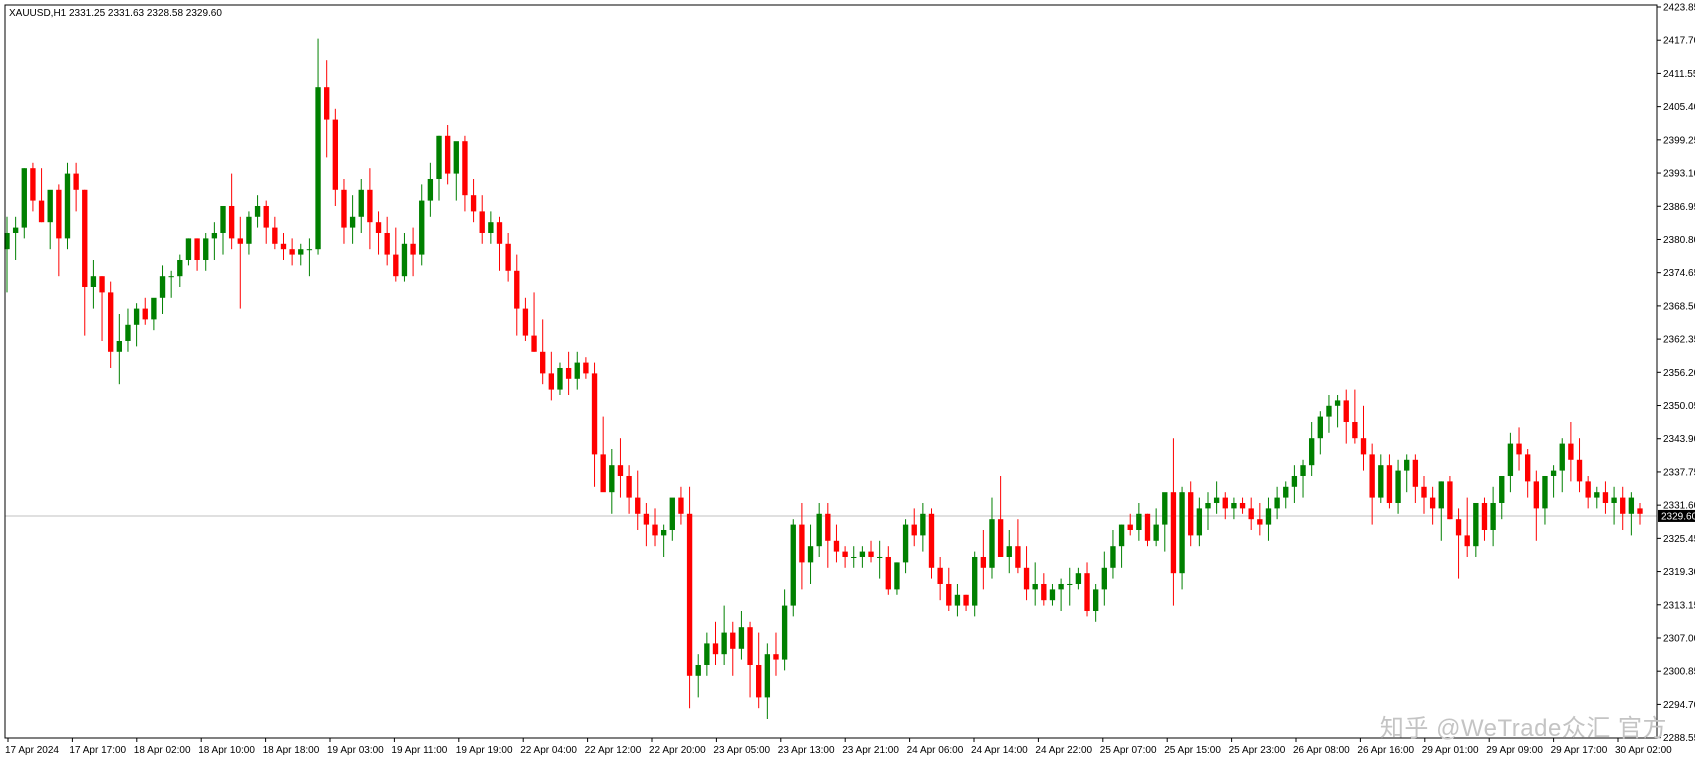 The width and height of the screenshot is (1695, 759). Describe the element at coordinates (1679, 240) in the screenshot. I see `y-tick-label: 2380.80` at that location.